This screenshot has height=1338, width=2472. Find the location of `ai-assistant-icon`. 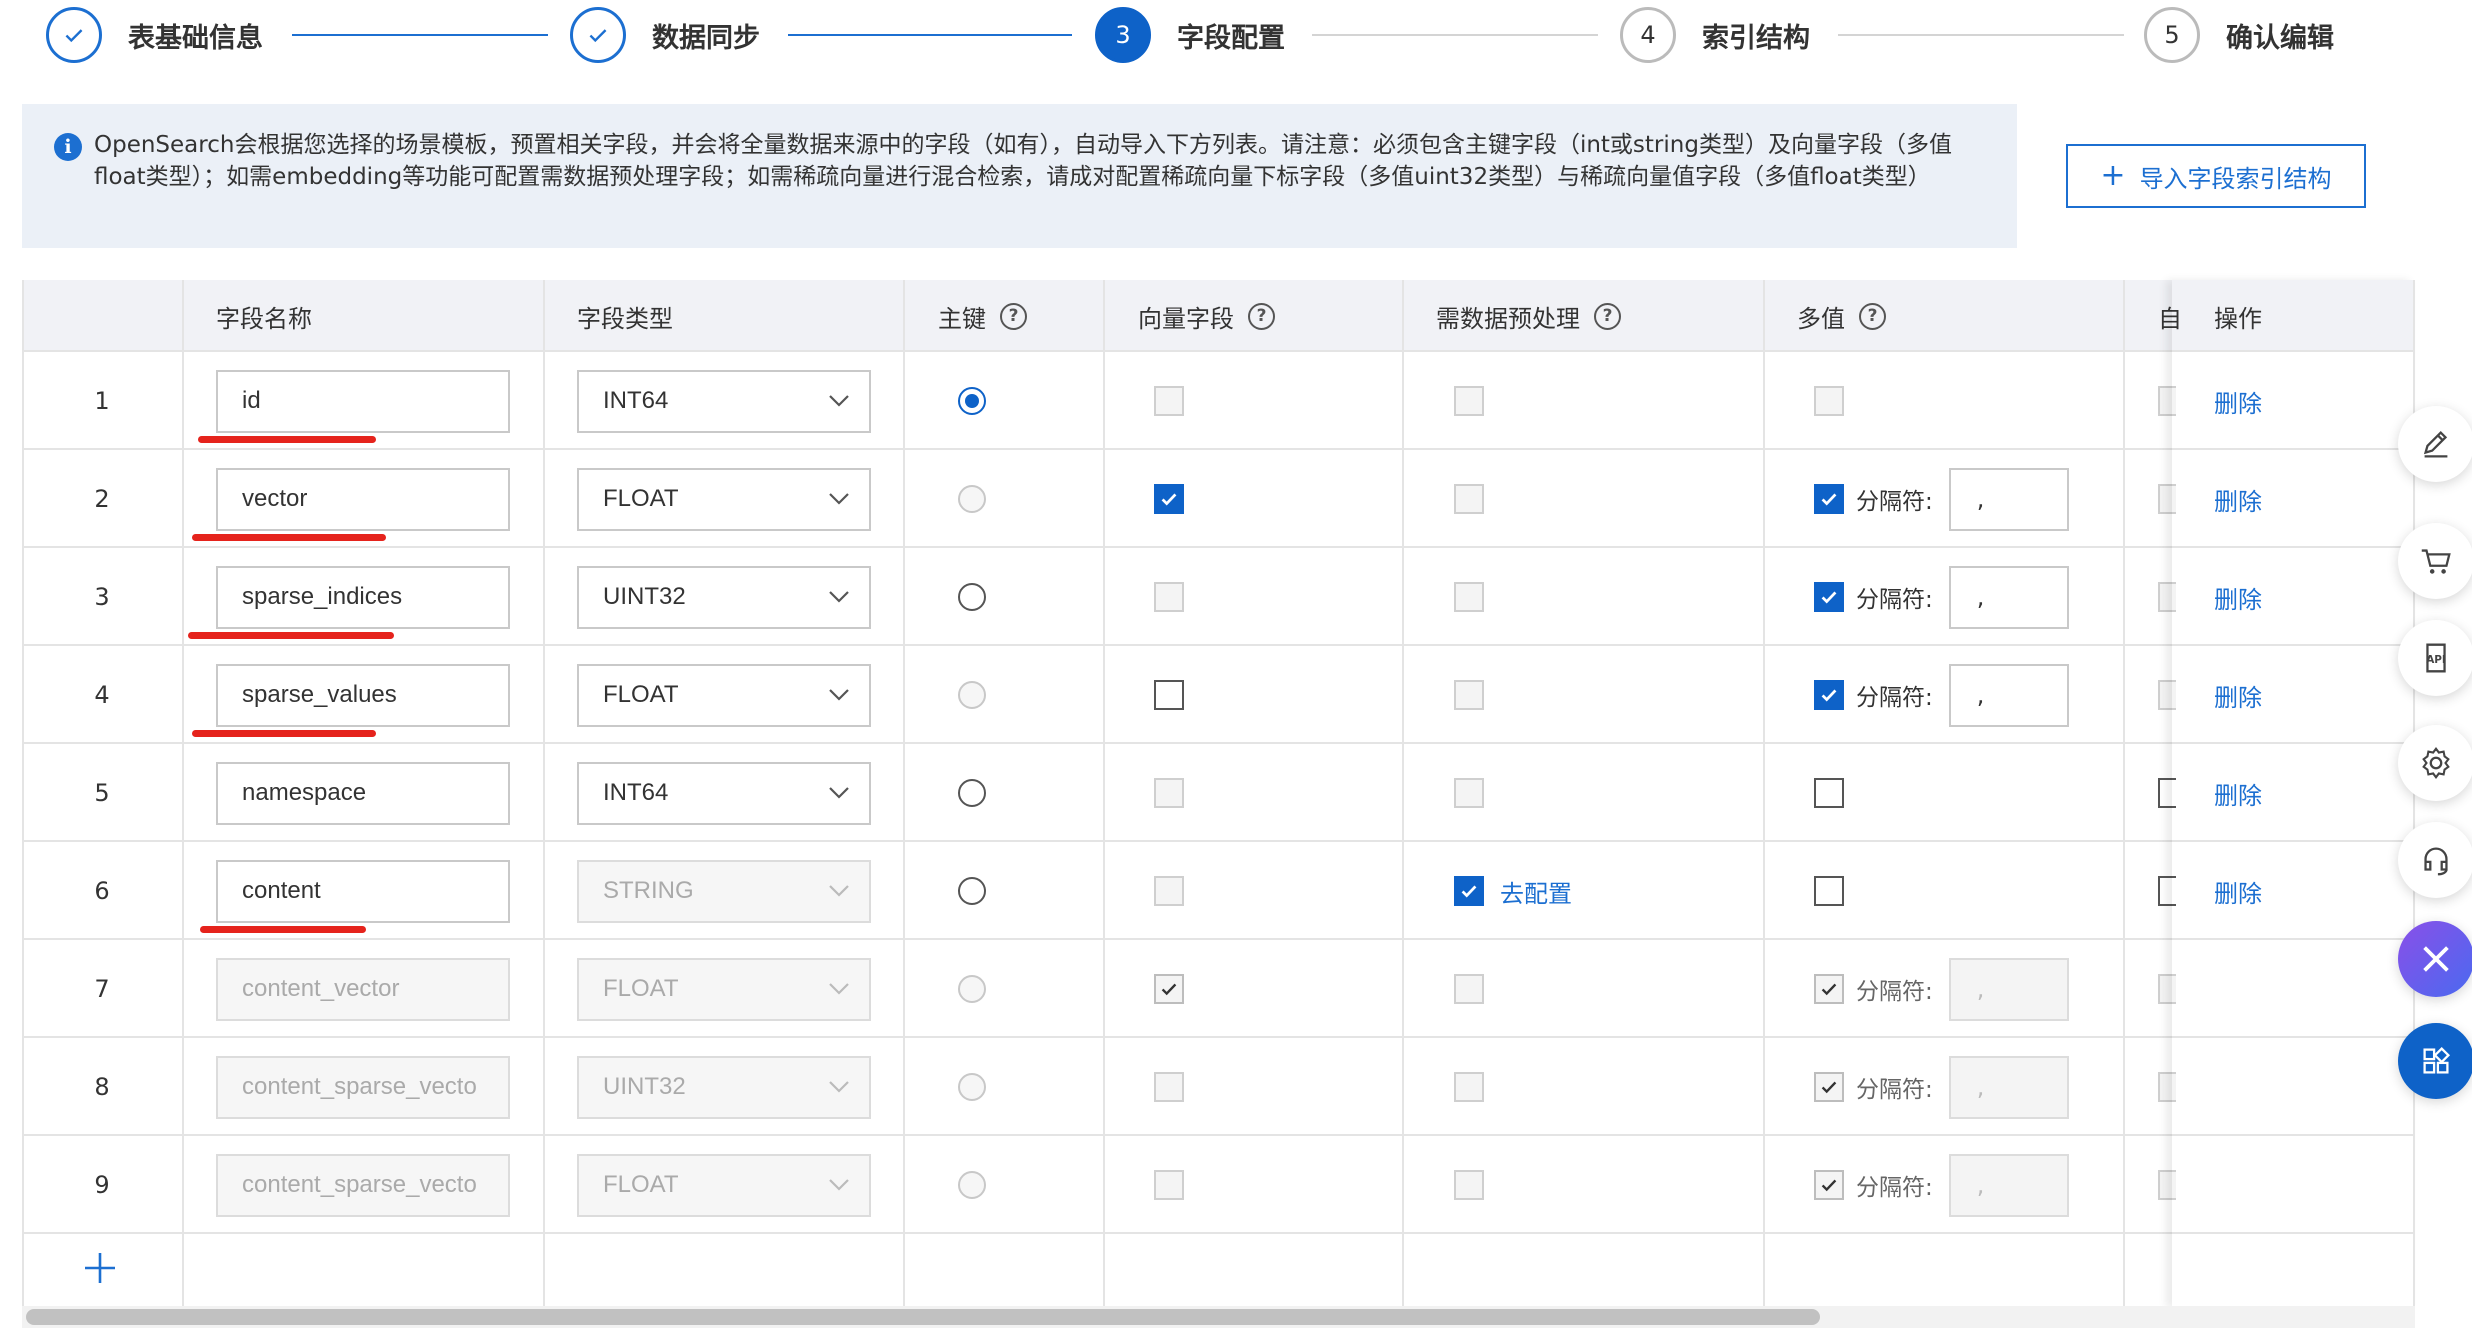

ai-assistant-icon is located at coordinates (2435, 959).